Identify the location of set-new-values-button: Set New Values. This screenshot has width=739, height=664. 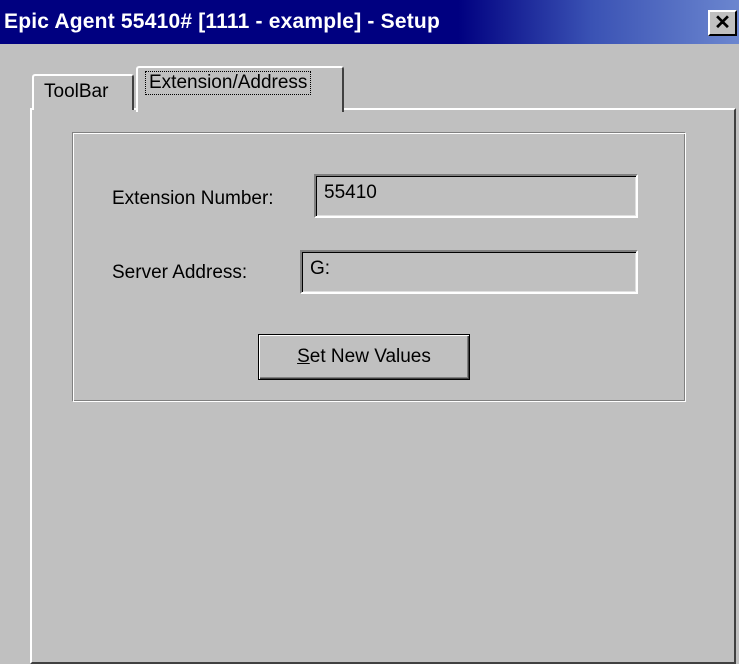
(364, 357).